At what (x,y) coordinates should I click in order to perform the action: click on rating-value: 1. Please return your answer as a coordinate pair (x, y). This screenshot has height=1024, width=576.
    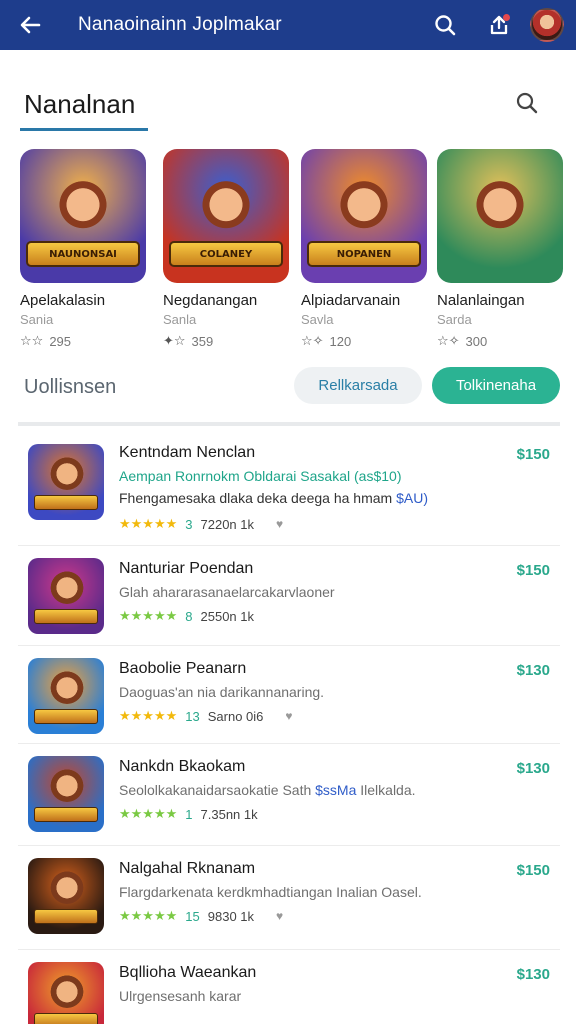
    Looking at the image, I should click on (189, 814).